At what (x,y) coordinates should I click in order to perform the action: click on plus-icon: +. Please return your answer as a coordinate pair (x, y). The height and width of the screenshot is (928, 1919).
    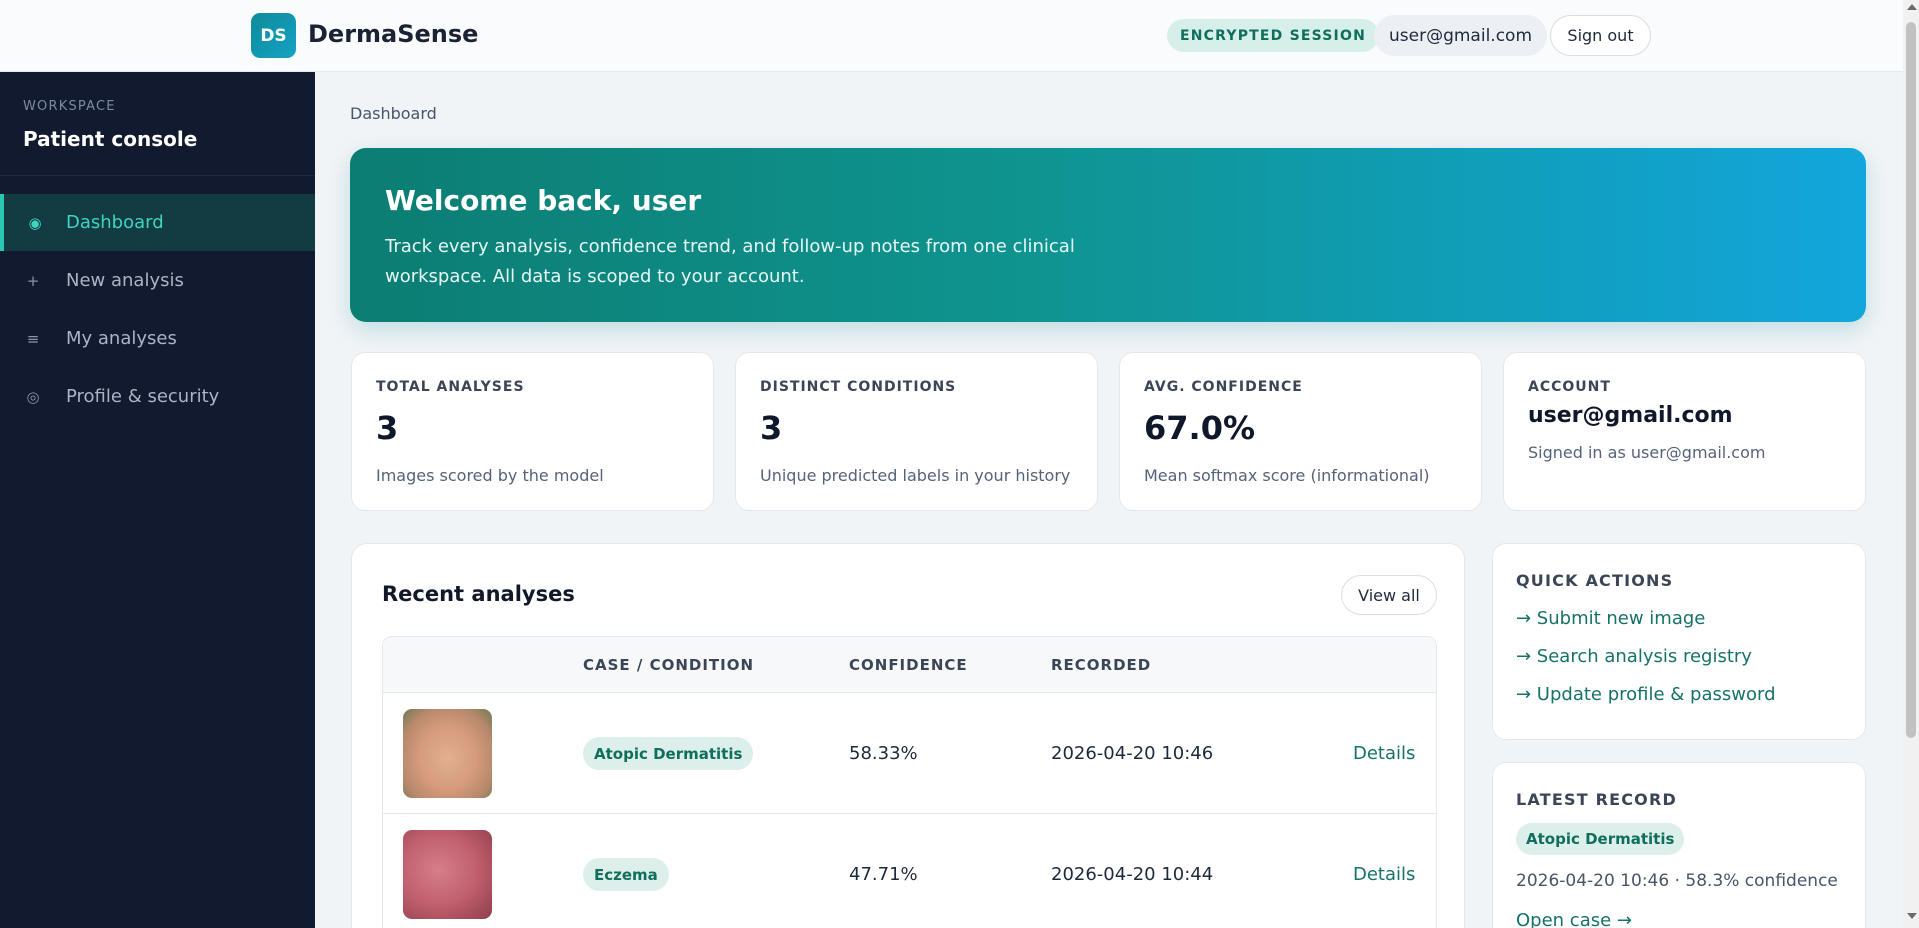
    Looking at the image, I should click on (33, 280).